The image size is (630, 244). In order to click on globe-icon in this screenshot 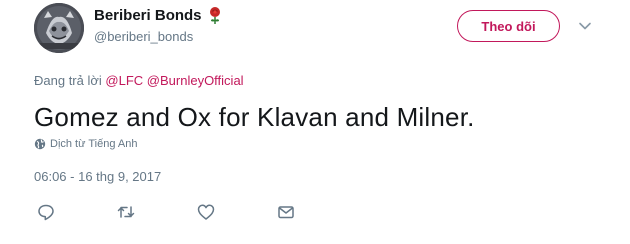, I will do `click(40, 144)`.